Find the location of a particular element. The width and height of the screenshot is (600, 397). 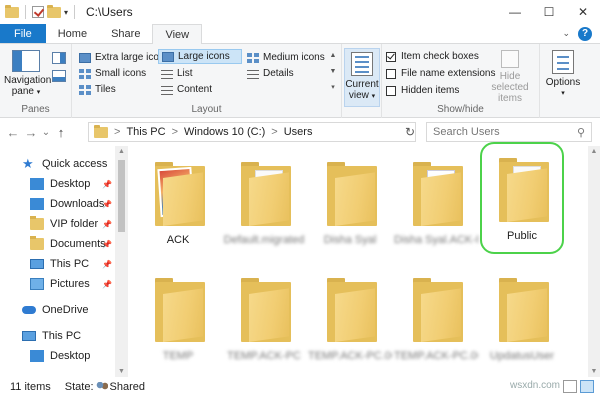

layout-item-label: Small icons is located at coordinates (121, 73).